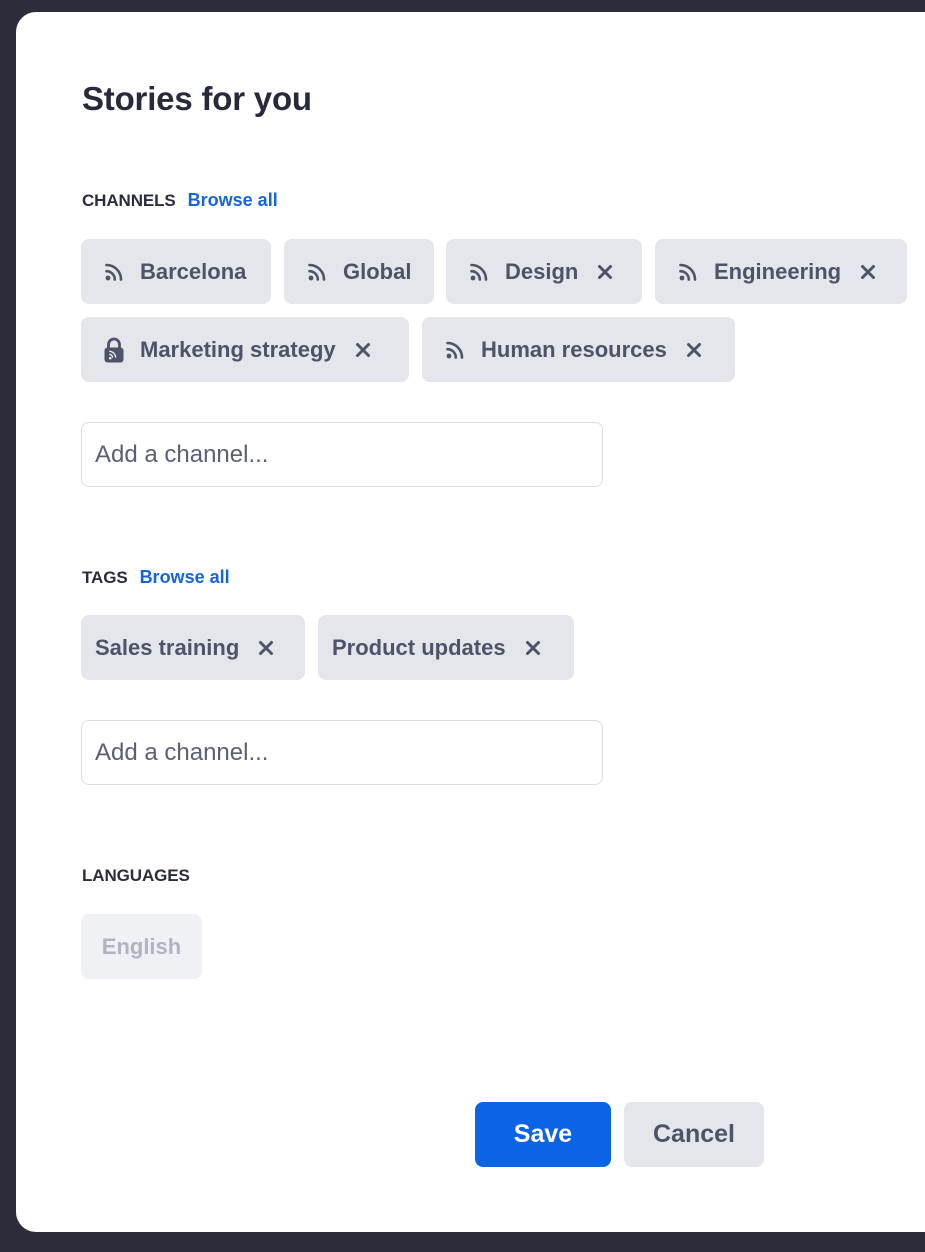 This screenshot has width=925, height=1252. I want to click on lock-icon, so click(114, 349).